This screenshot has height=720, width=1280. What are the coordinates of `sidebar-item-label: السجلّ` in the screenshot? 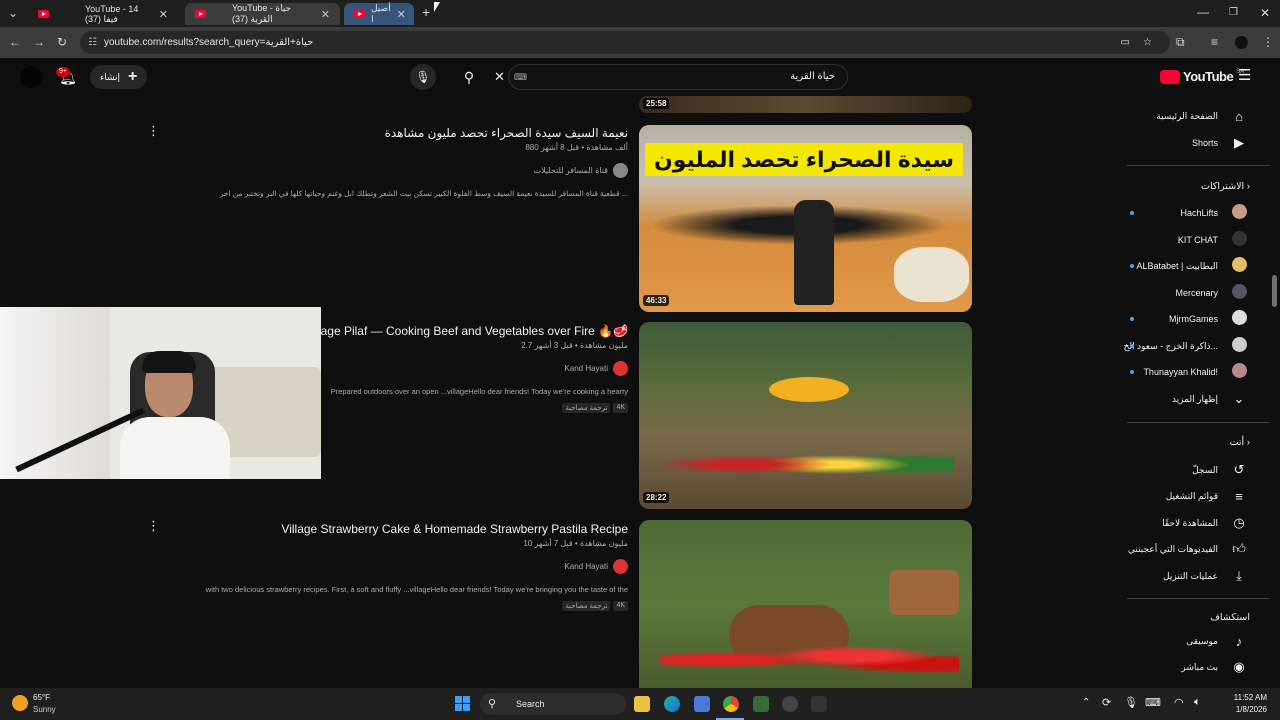 It's located at (1205, 469).